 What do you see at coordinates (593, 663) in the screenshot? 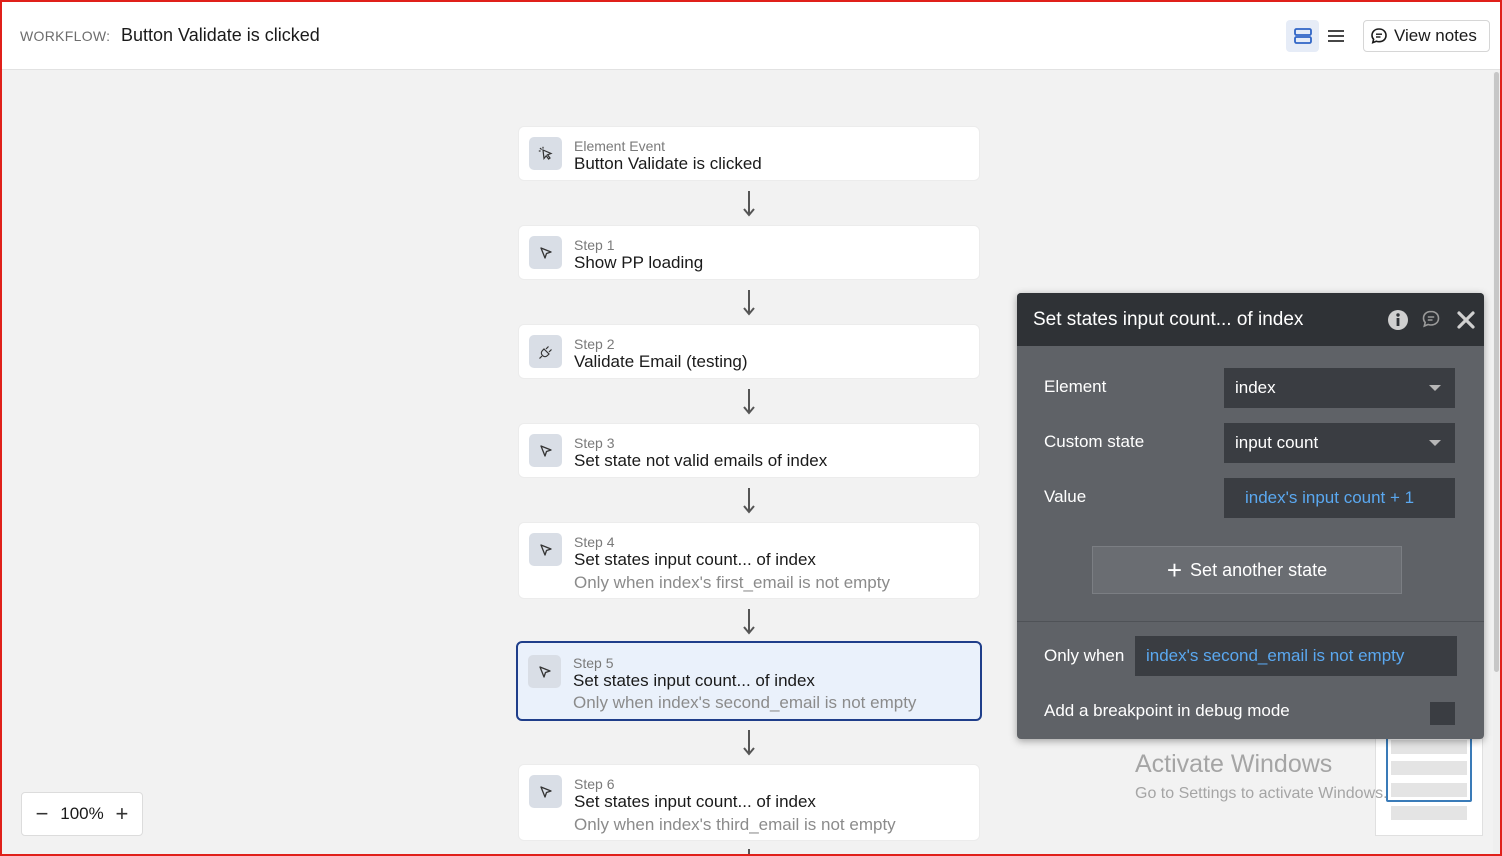
I see `step-label: Step 5` at bounding box center [593, 663].